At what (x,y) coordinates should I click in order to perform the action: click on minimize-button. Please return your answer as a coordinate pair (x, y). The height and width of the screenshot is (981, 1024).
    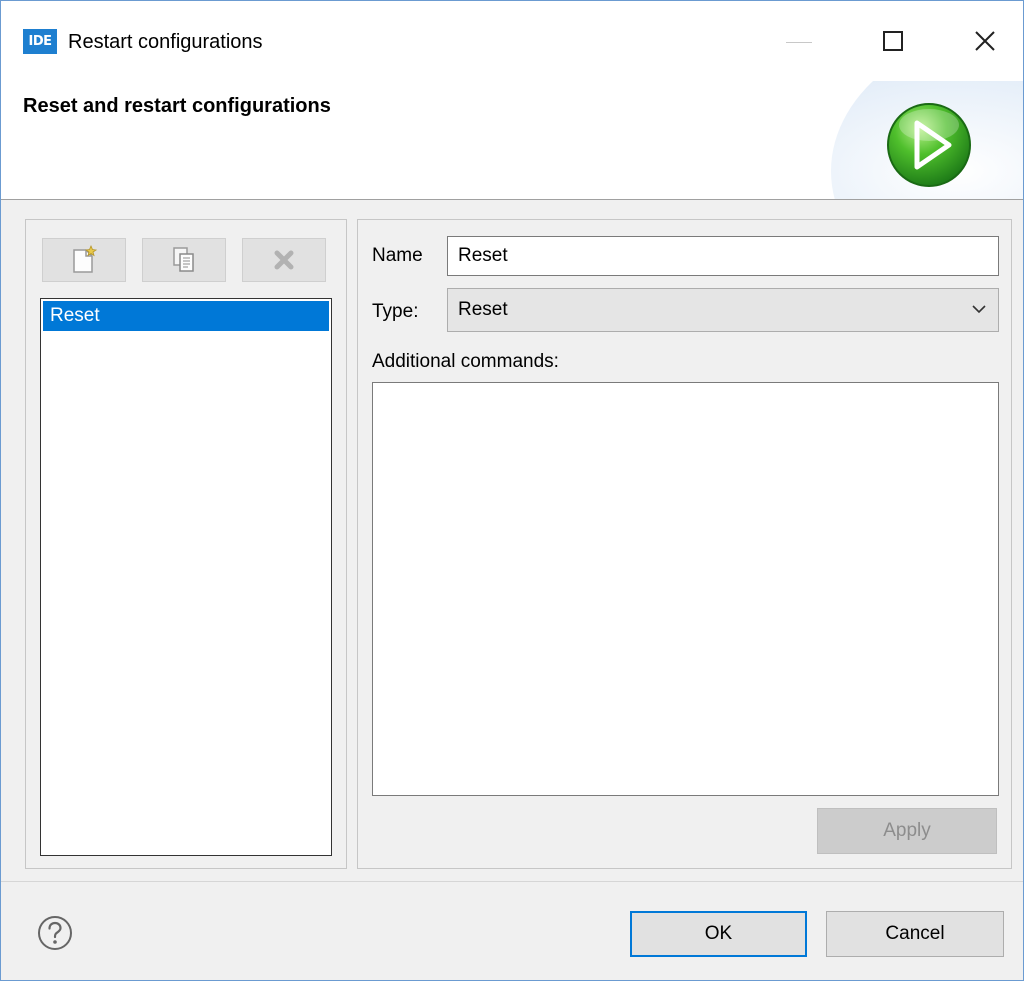
    Looking at the image, I should click on (799, 41).